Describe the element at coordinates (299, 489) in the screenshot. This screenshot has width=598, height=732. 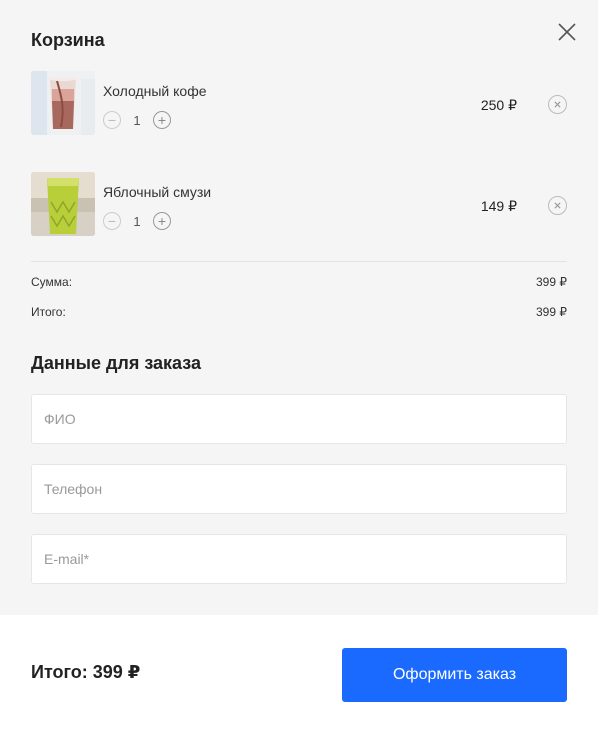
I see `phone-field` at that location.